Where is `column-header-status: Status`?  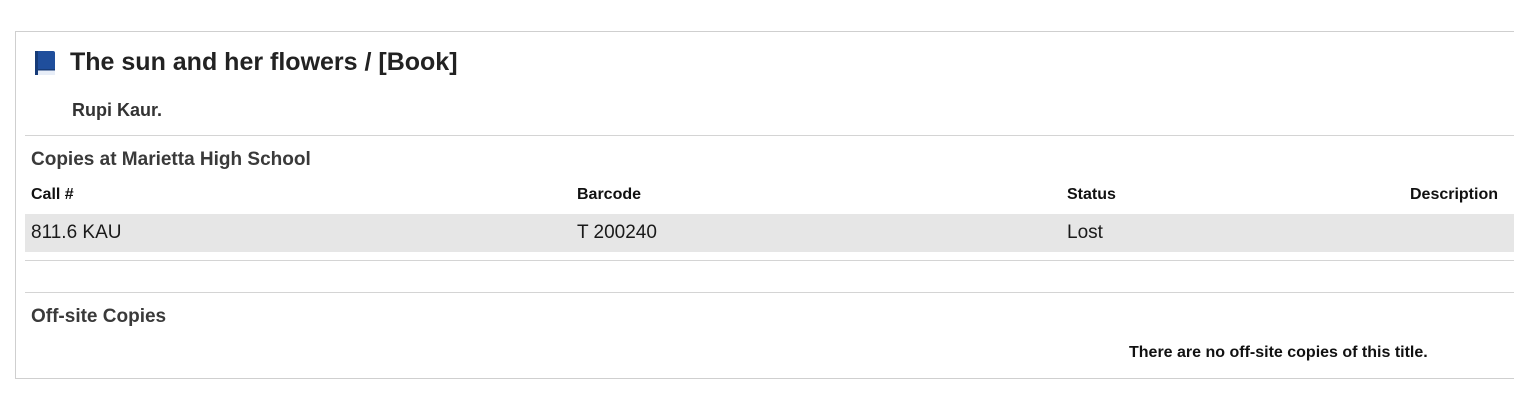
column-header-status: Status is located at coordinates (1091, 194).